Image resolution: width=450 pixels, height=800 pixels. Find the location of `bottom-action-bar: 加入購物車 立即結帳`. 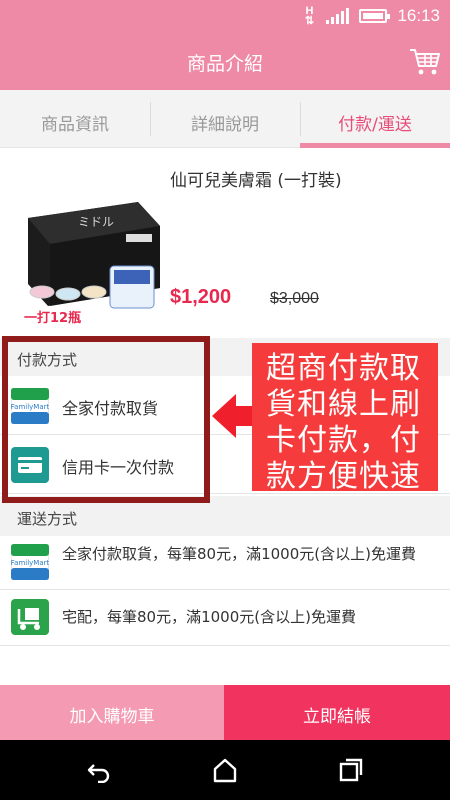

bottom-action-bar: 加入購物車 立即結帳 is located at coordinates (225, 712).